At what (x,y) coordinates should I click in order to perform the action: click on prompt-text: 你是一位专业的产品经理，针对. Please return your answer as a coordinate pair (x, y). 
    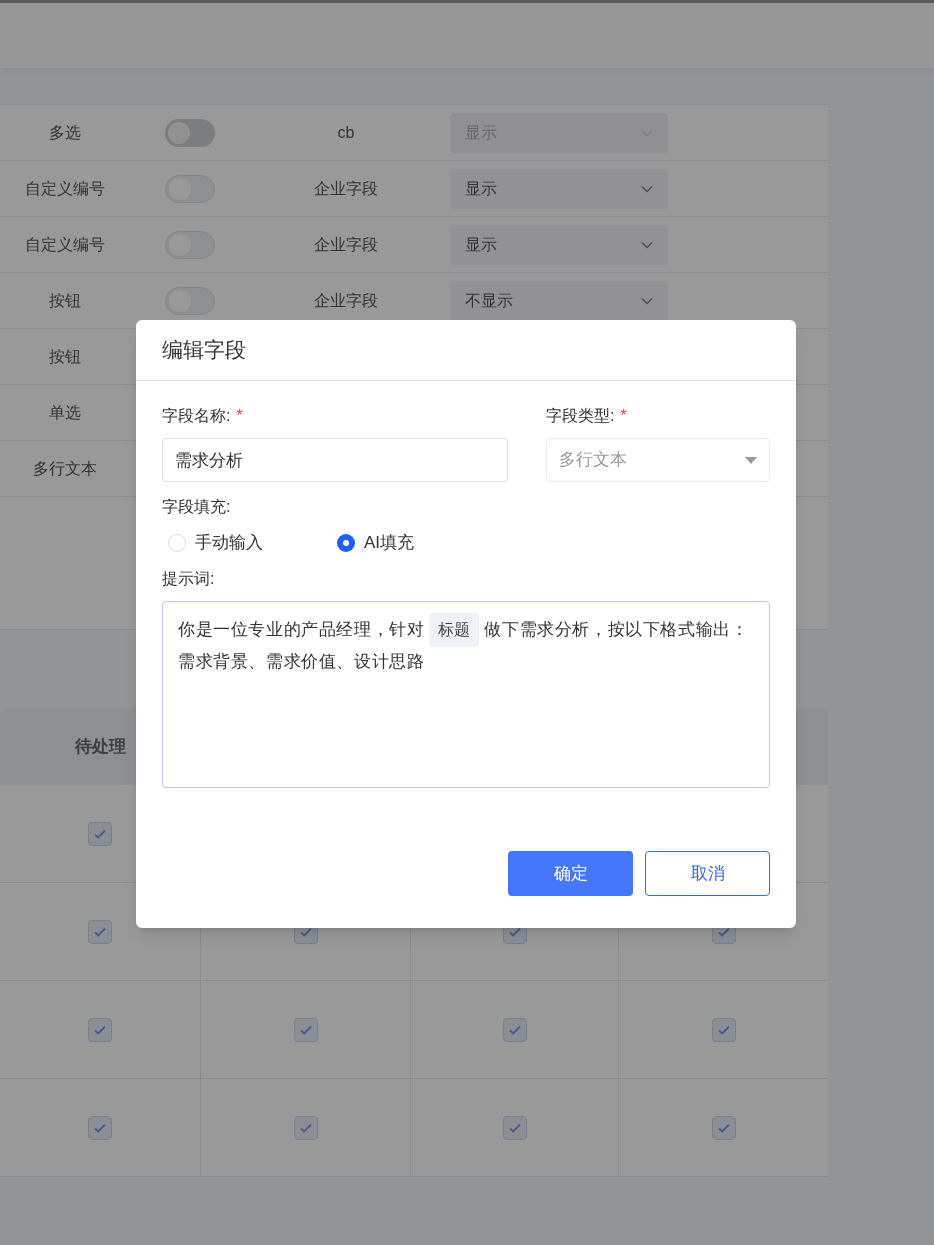
    Looking at the image, I should click on (301, 630).